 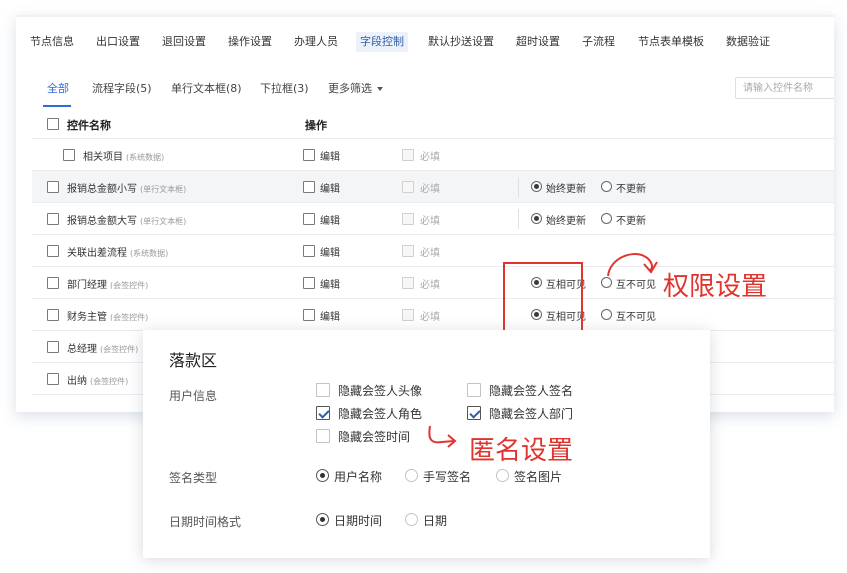 I want to click on hide-signature-checkbox, so click(x=474, y=390).